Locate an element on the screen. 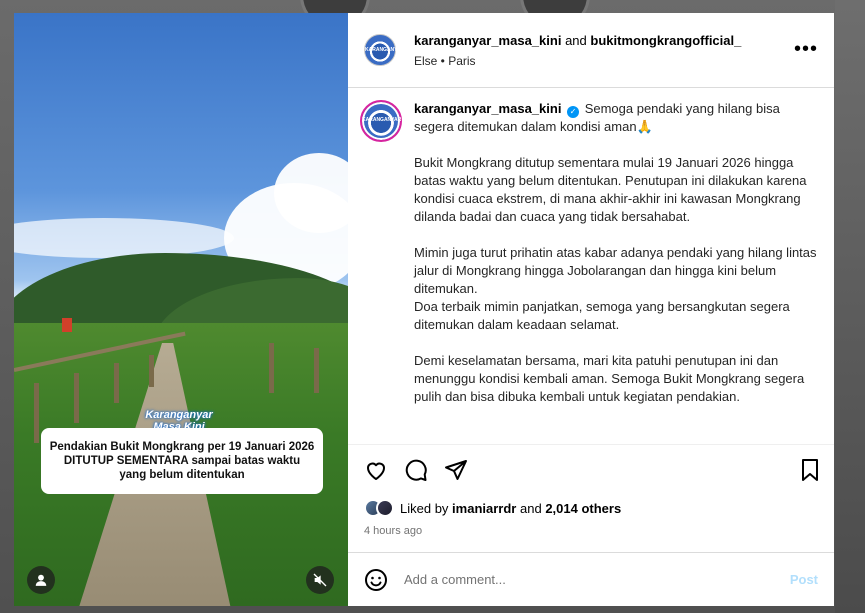 The image size is (865, 613). emoji-icon is located at coordinates (376, 579).